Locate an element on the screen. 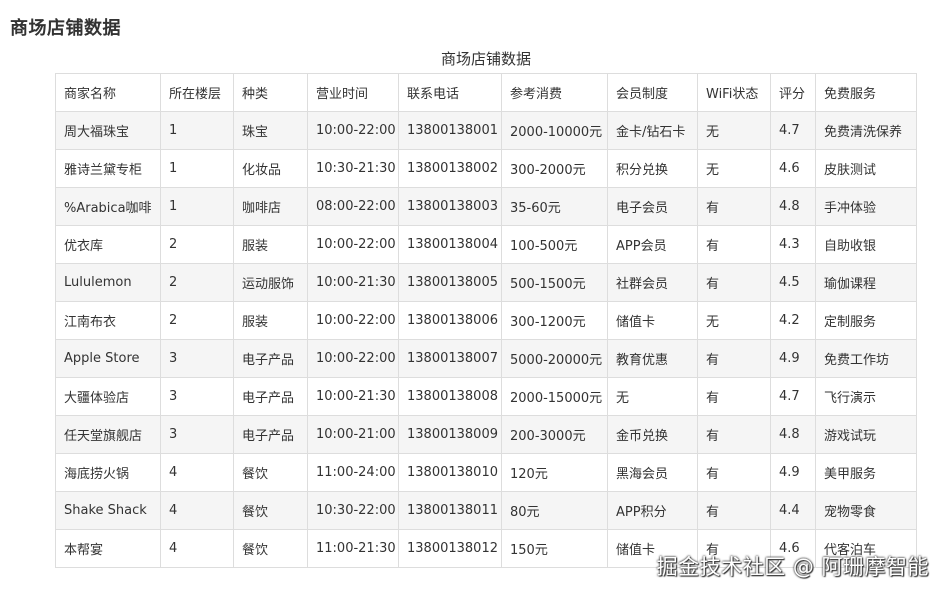 This screenshot has height=598, width=947. cell-business-hours: 11:00-24:00 is located at coordinates (353, 472).